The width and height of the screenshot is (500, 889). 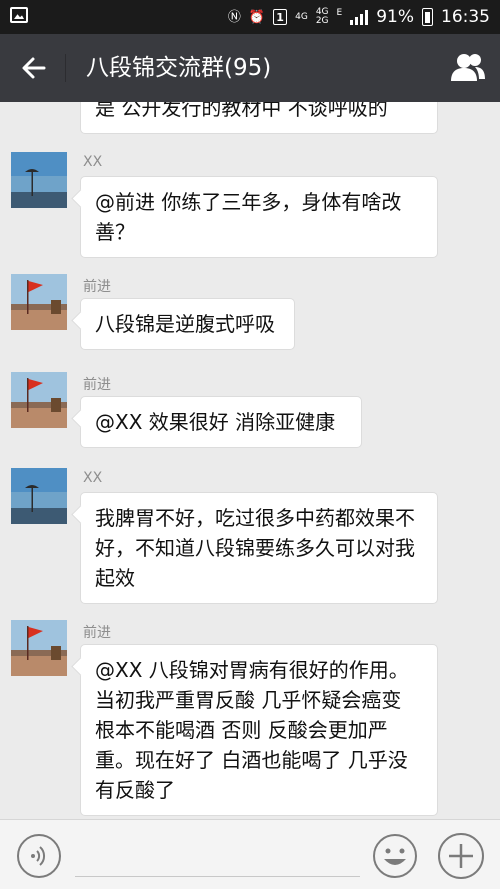 What do you see at coordinates (248, 217) in the screenshot?
I see `message-text: @前进 你练了三年多，身体有啥改善？` at bounding box center [248, 217].